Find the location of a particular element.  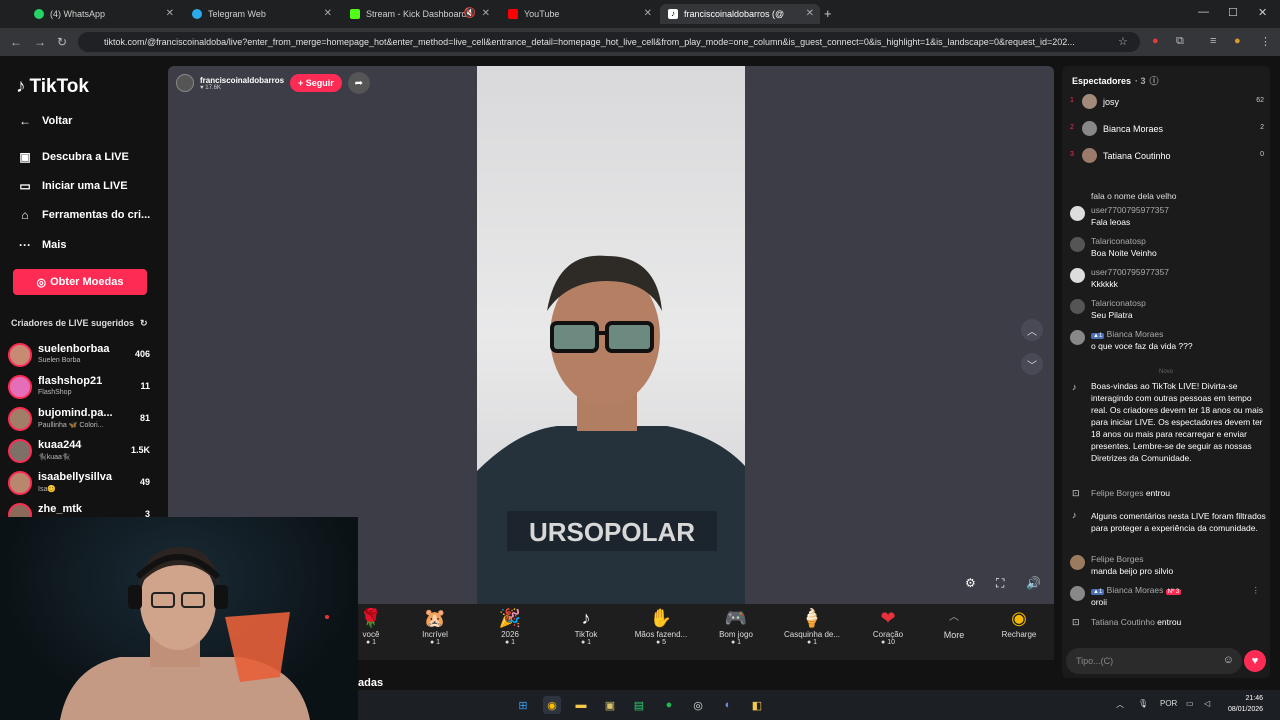

volume-icon: 🔊 is located at coordinates (1033, 583).